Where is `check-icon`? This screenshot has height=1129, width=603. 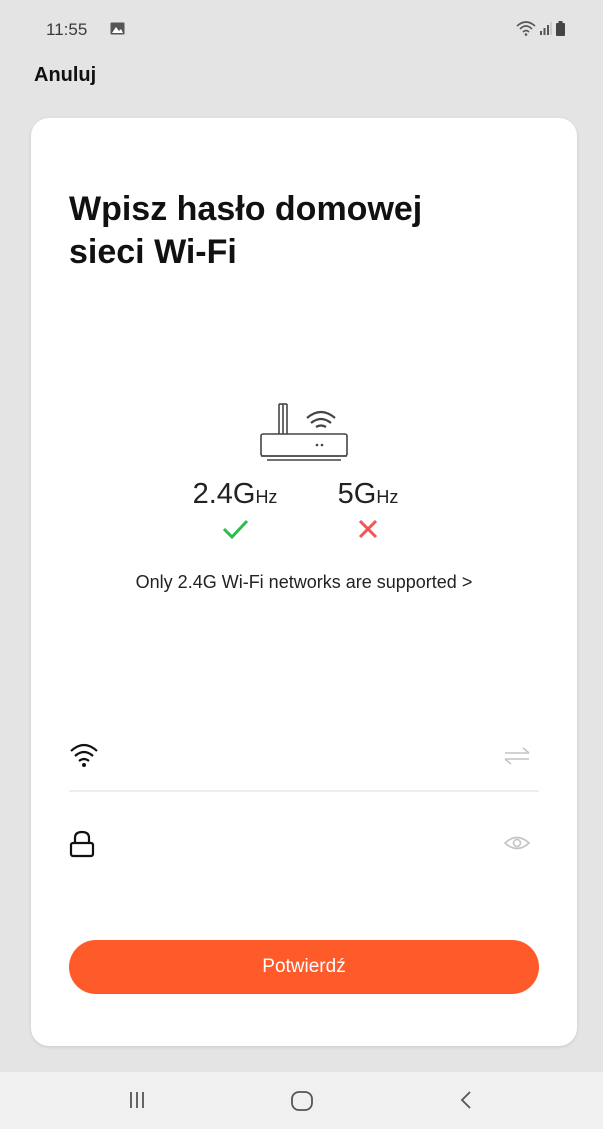
check-icon is located at coordinates (235, 531).